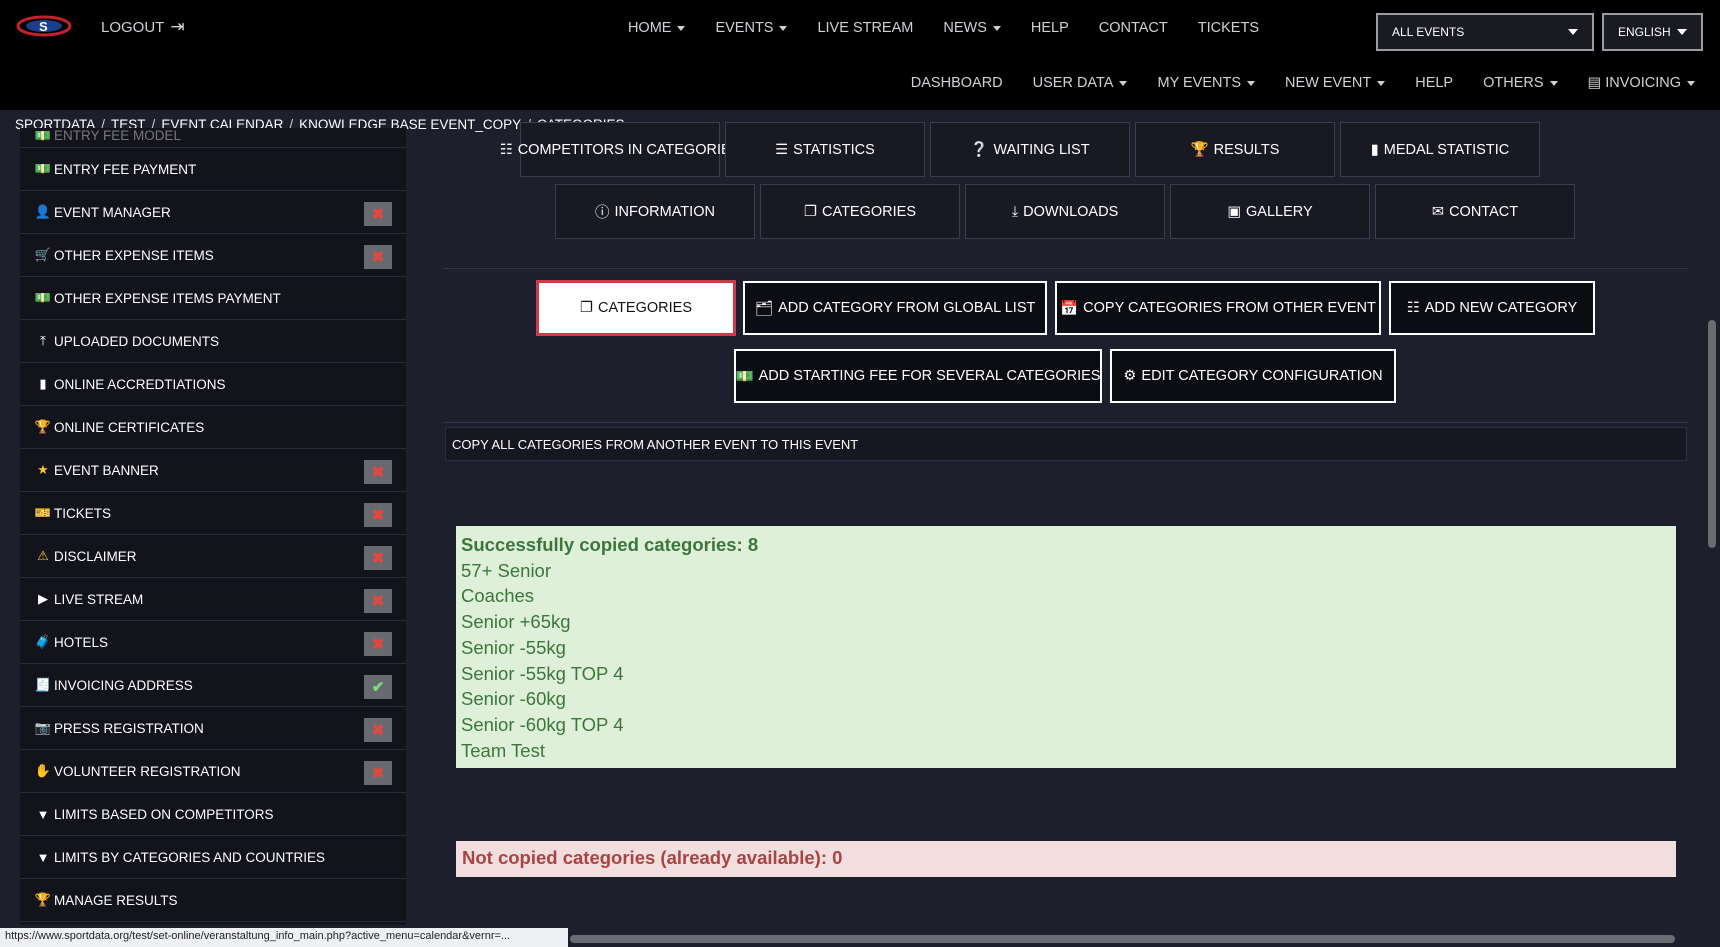  Describe the element at coordinates (629, 149) in the screenshot. I see `label: COMPETITORS IN CATEGORIES` at that location.